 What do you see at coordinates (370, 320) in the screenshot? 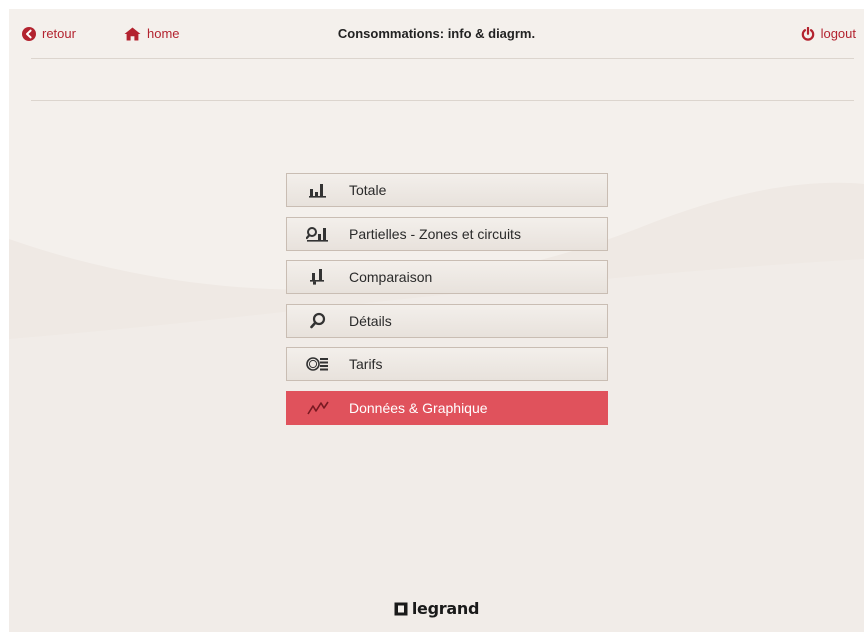
I see `menu-item-label: Détails` at bounding box center [370, 320].